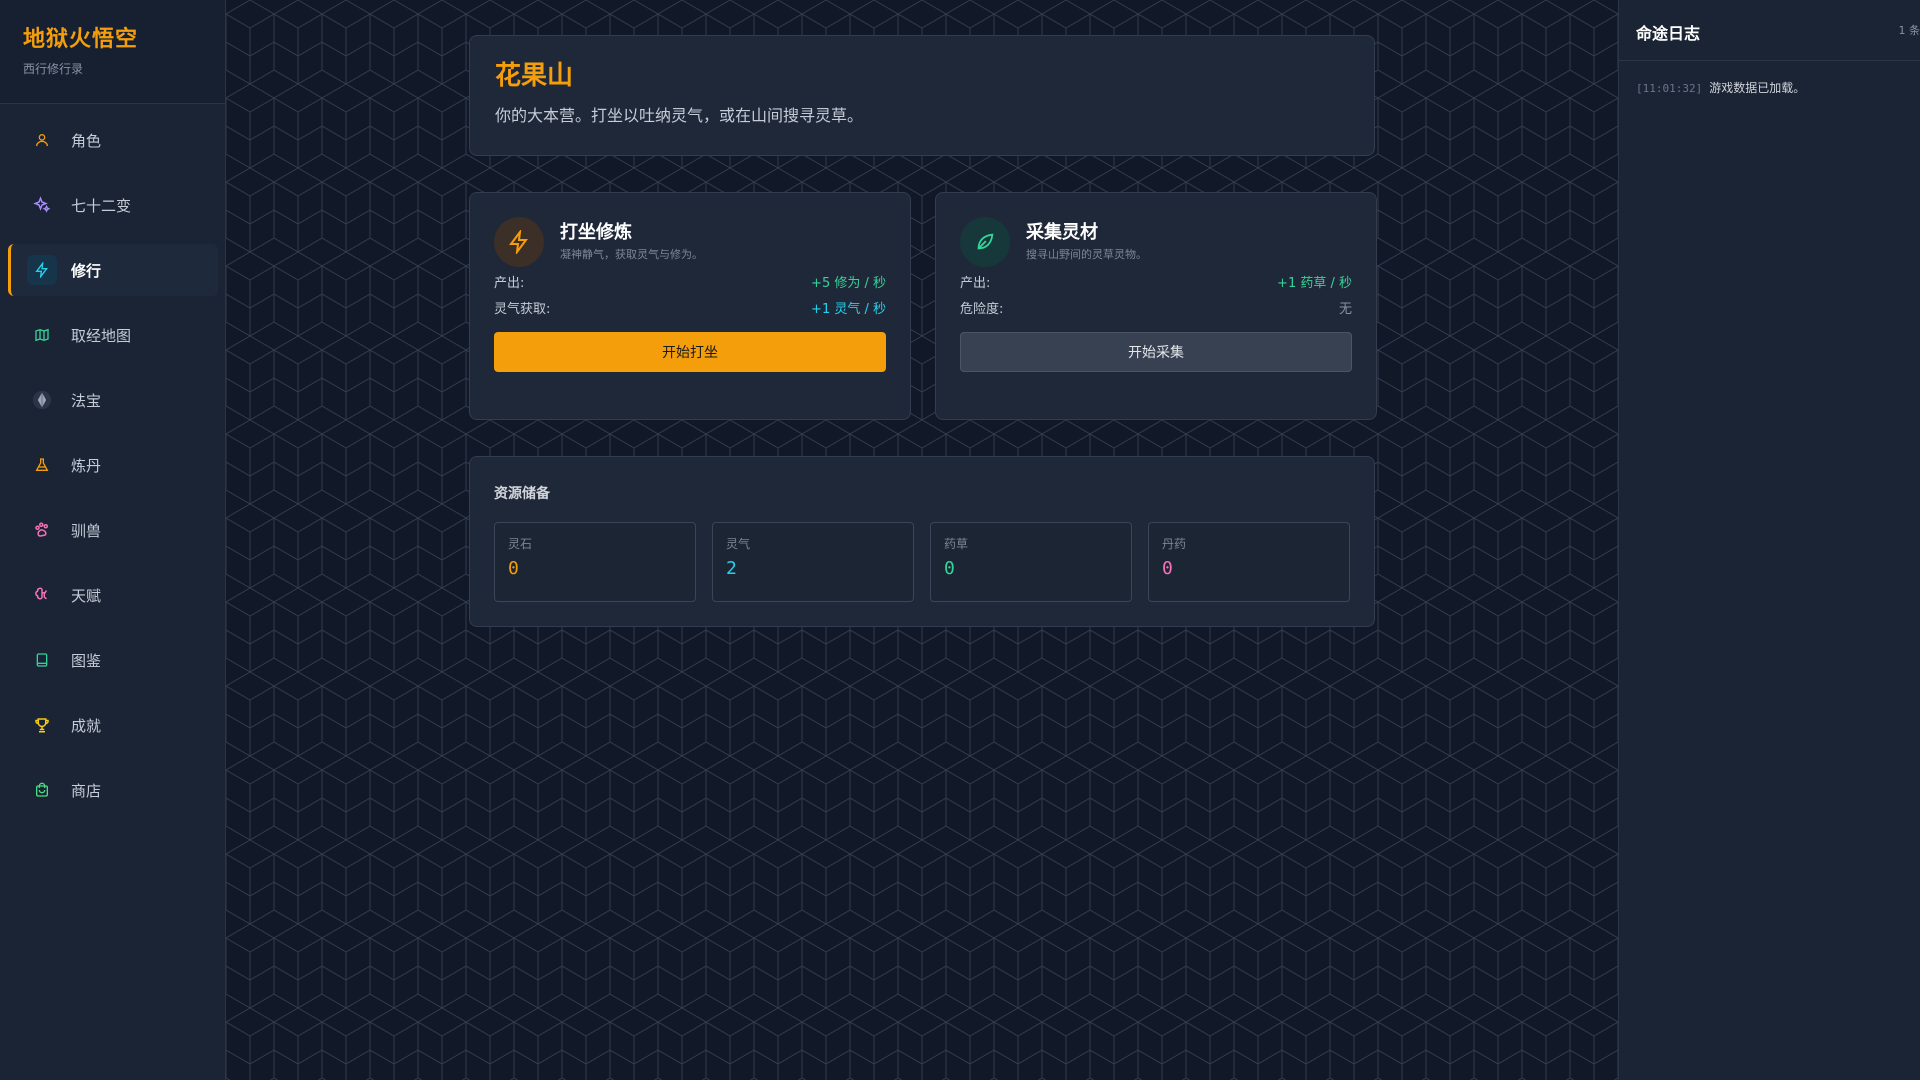 This screenshot has height=1080, width=1920. Describe the element at coordinates (81, 39) in the screenshot. I see `brand-title: 地狱火悟空` at that location.